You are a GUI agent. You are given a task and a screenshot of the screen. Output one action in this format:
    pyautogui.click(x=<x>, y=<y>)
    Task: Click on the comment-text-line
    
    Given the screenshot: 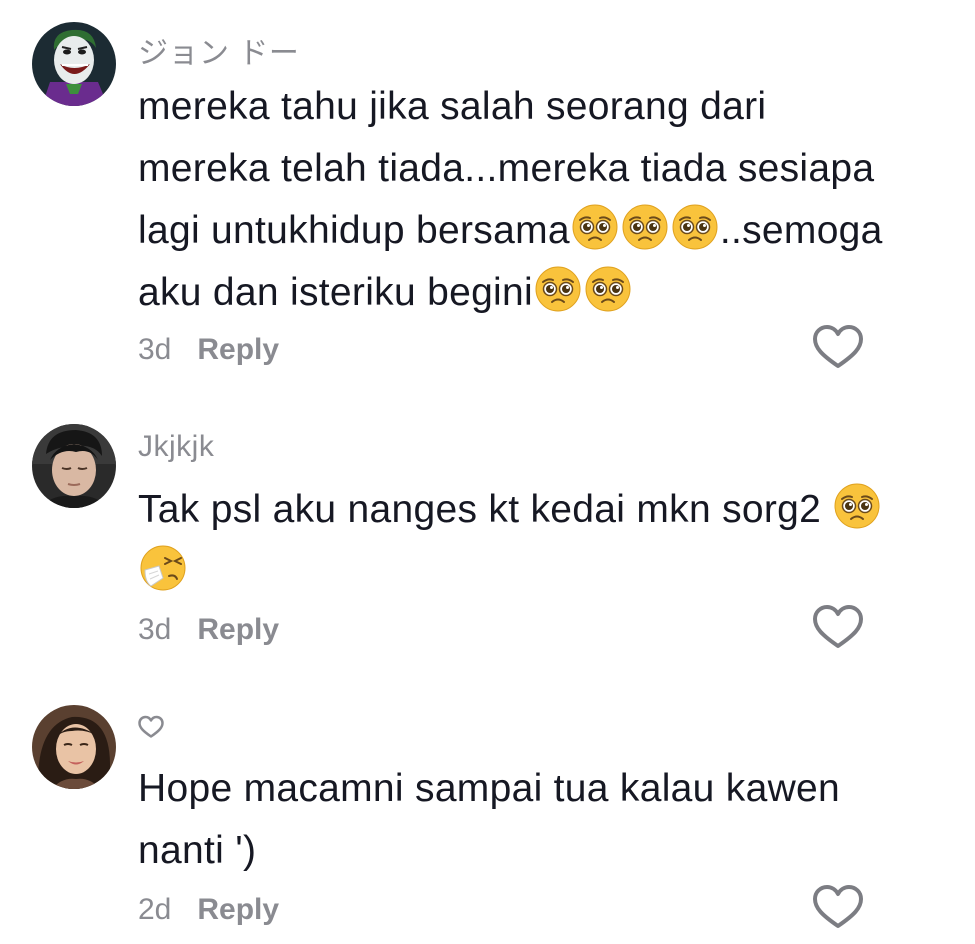 What is the action you would take?
    pyautogui.click(x=543, y=572)
    